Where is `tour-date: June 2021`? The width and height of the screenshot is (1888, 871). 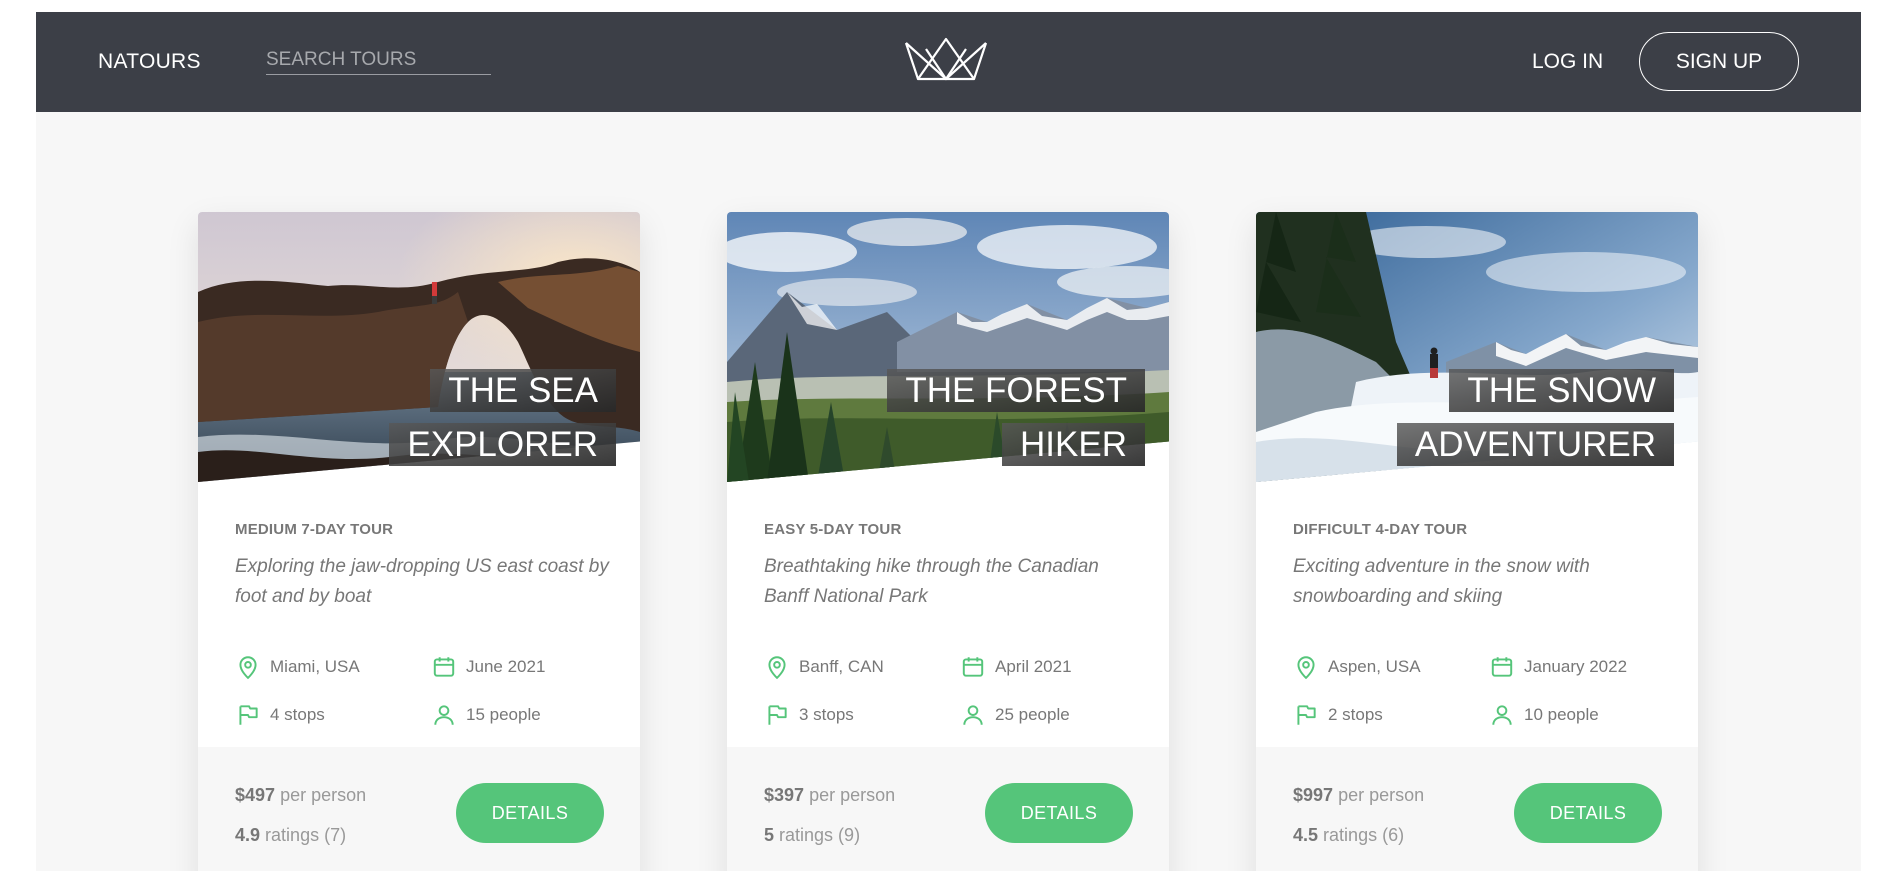
tour-date: June 2021 is located at coordinates (488, 667).